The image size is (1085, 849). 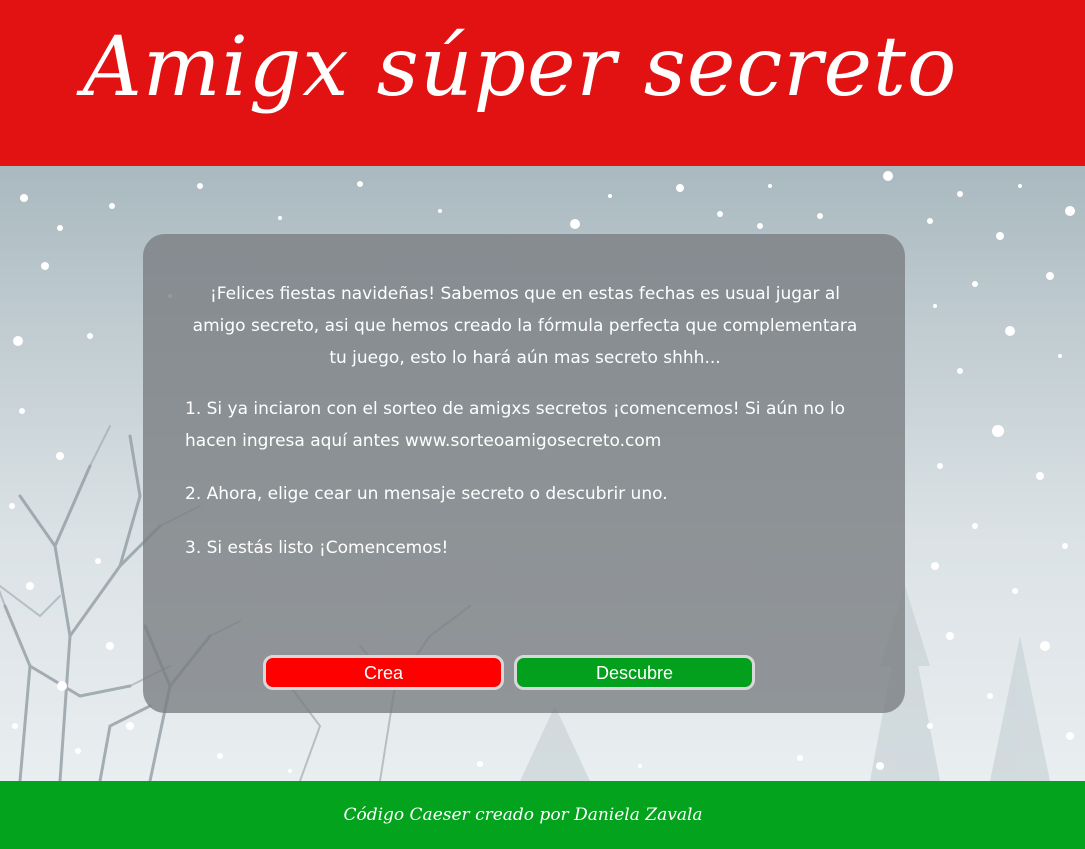 What do you see at coordinates (317, 548) in the screenshot?
I see `step-3-text: 3. Si estás listo ¡Comencemos!` at bounding box center [317, 548].